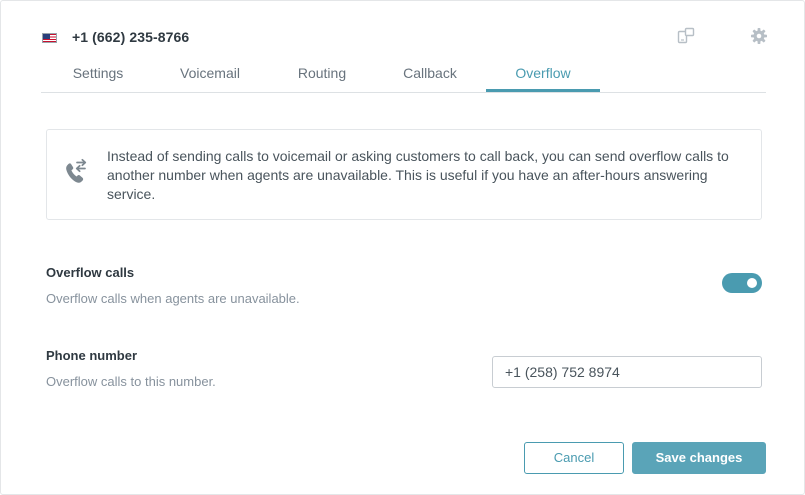 Image resolution: width=805 pixels, height=495 pixels. Describe the element at coordinates (404, 37) in the screenshot. I see `header: +1 (662) 235-8766` at that location.